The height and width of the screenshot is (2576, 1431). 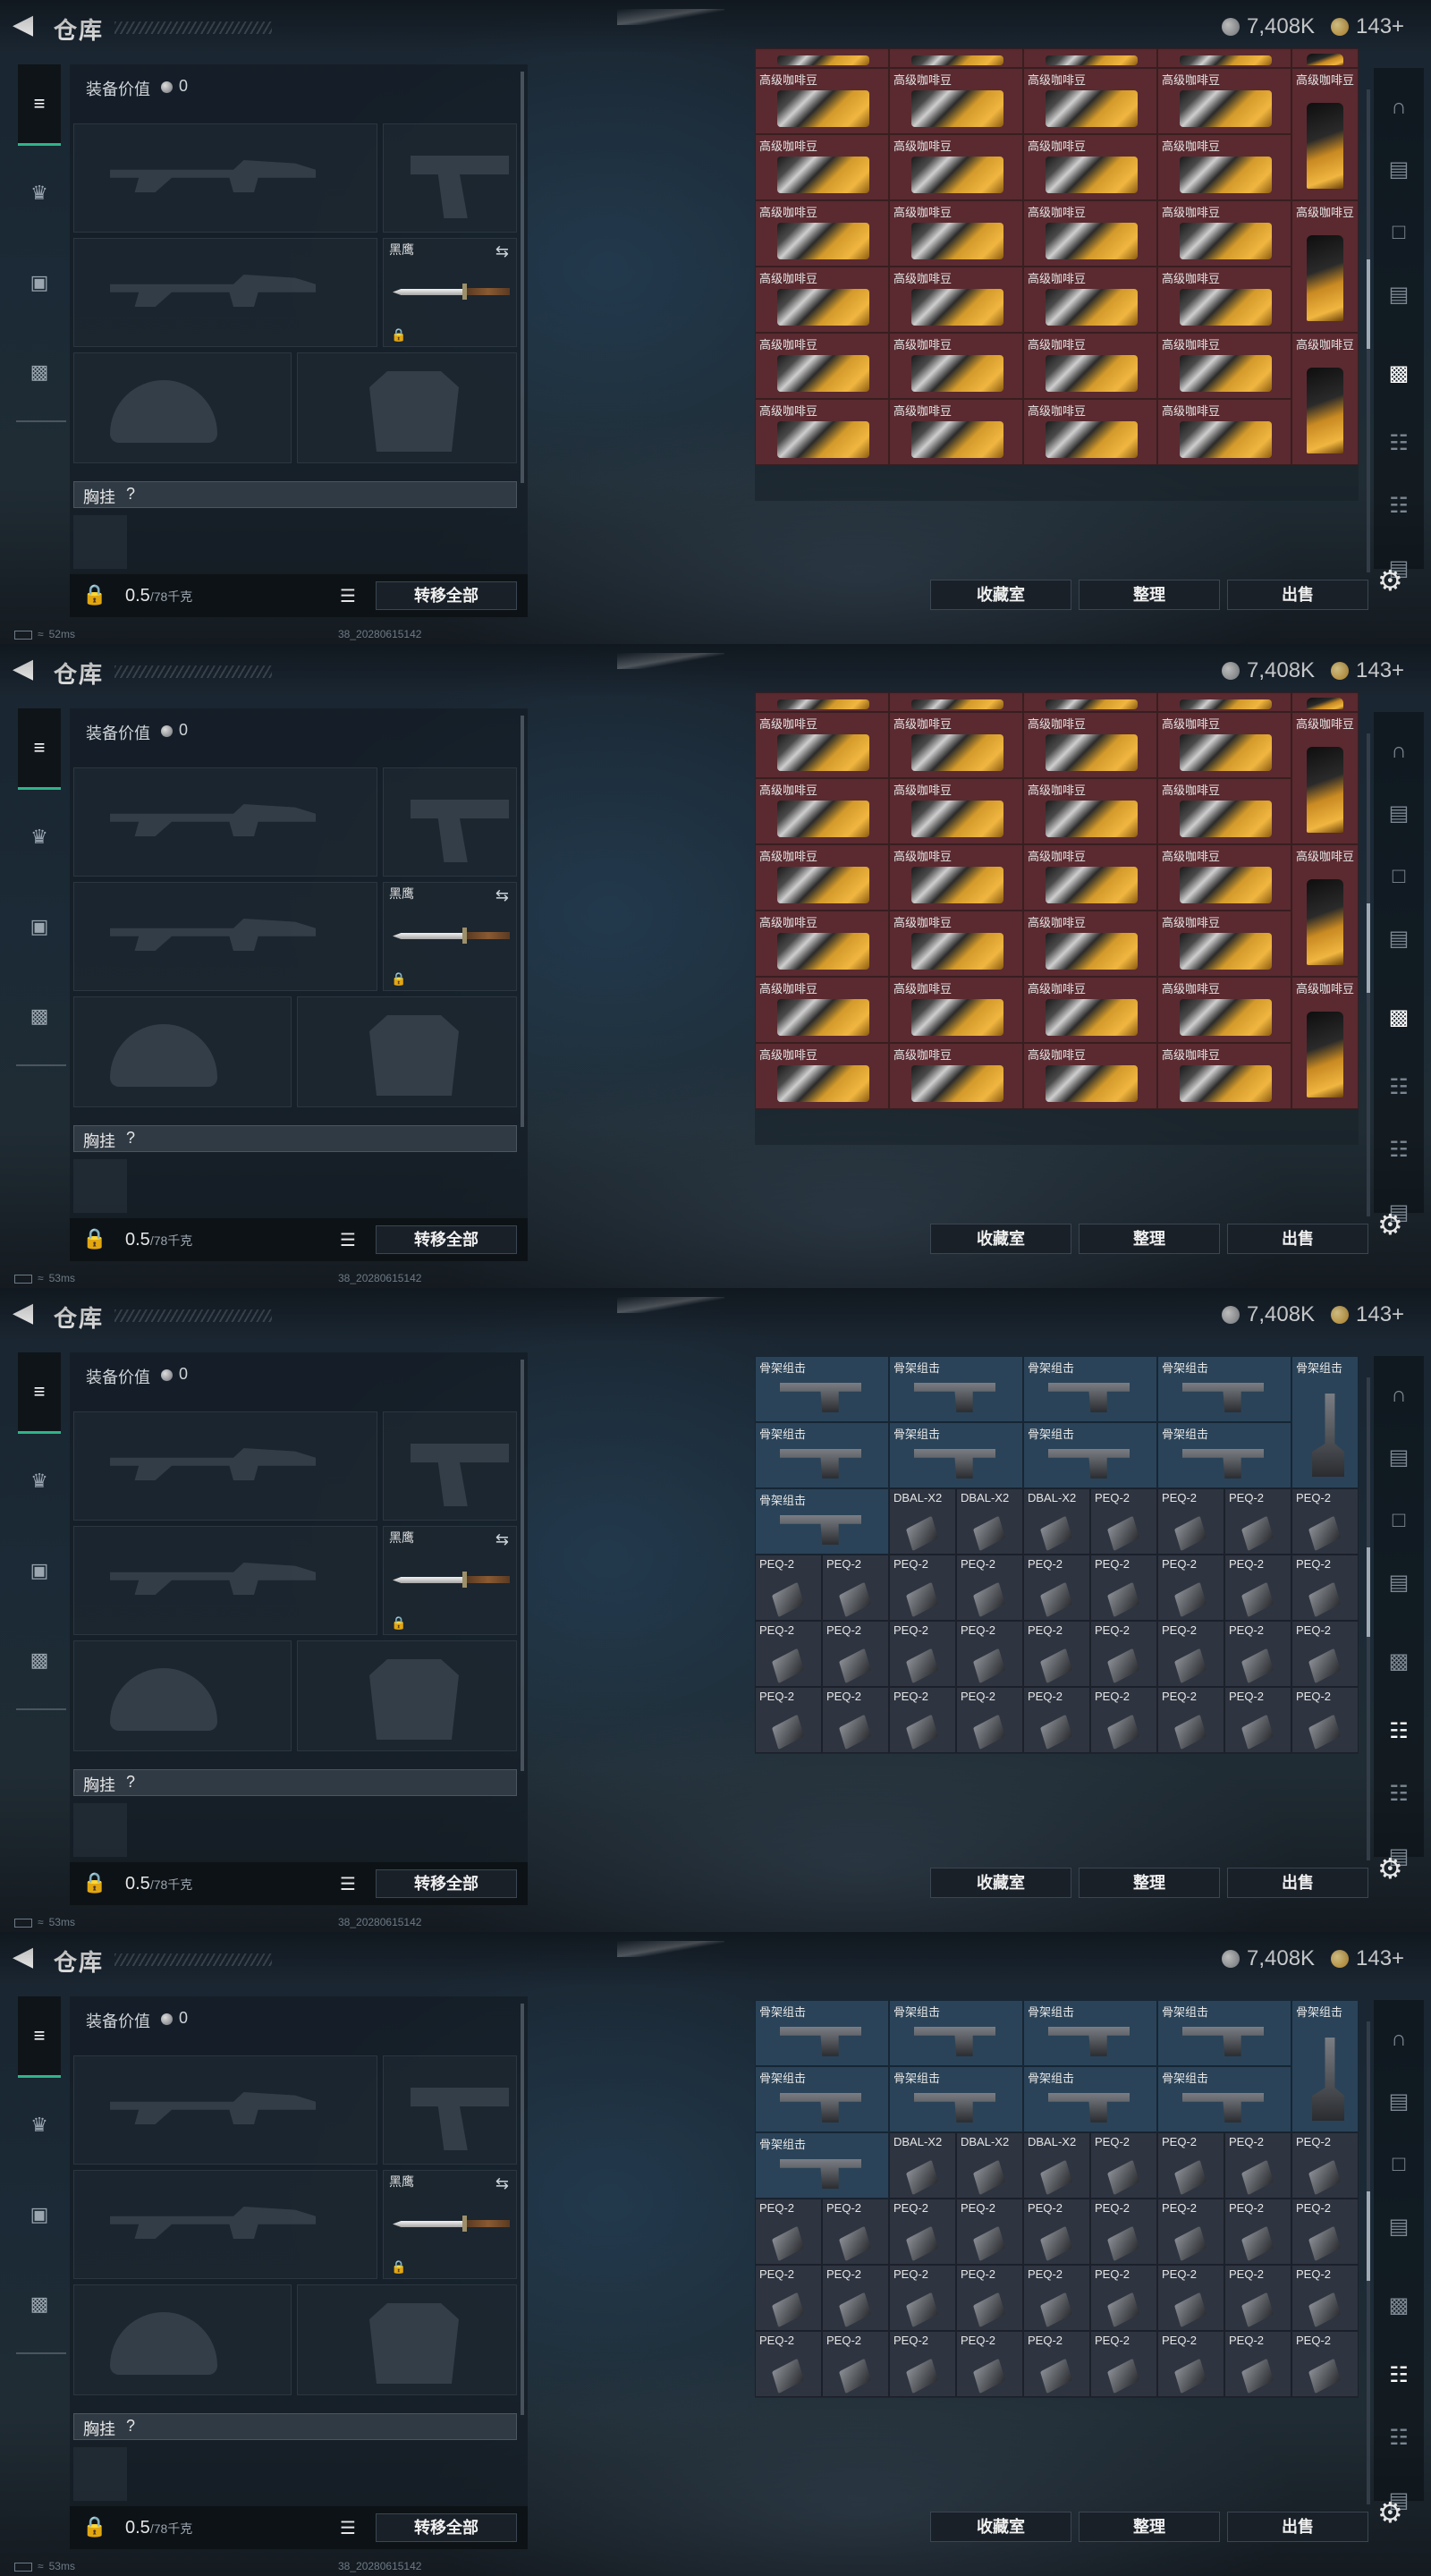 What do you see at coordinates (450, 2110) in the screenshot?
I see `pistol-slot` at bounding box center [450, 2110].